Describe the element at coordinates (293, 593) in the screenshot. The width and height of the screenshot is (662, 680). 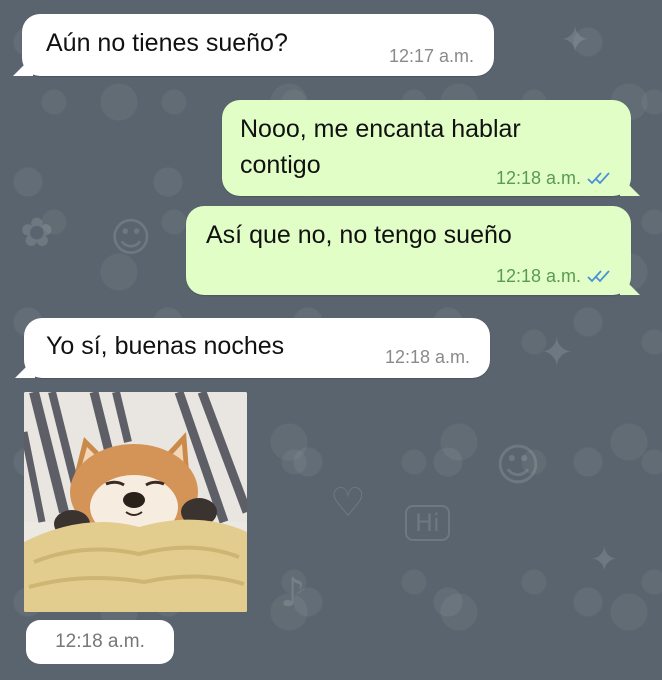
I see `music-doodle-icon: ♪` at that location.